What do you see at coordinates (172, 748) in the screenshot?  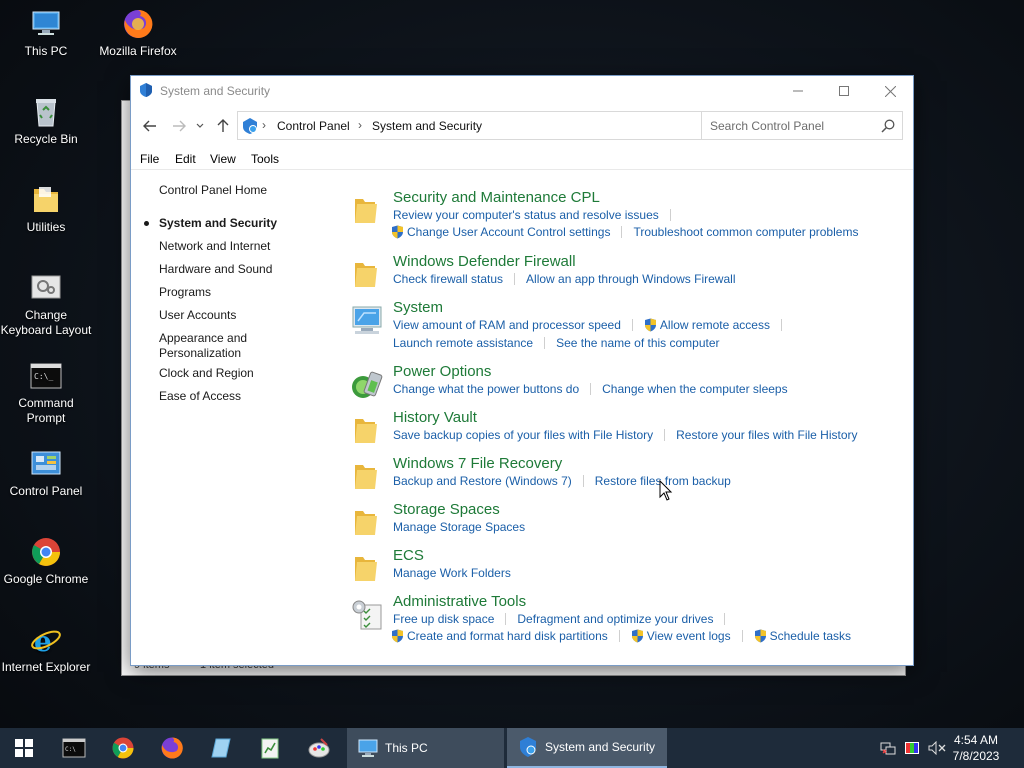 I see `taskbar-firefox` at bounding box center [172, 748].